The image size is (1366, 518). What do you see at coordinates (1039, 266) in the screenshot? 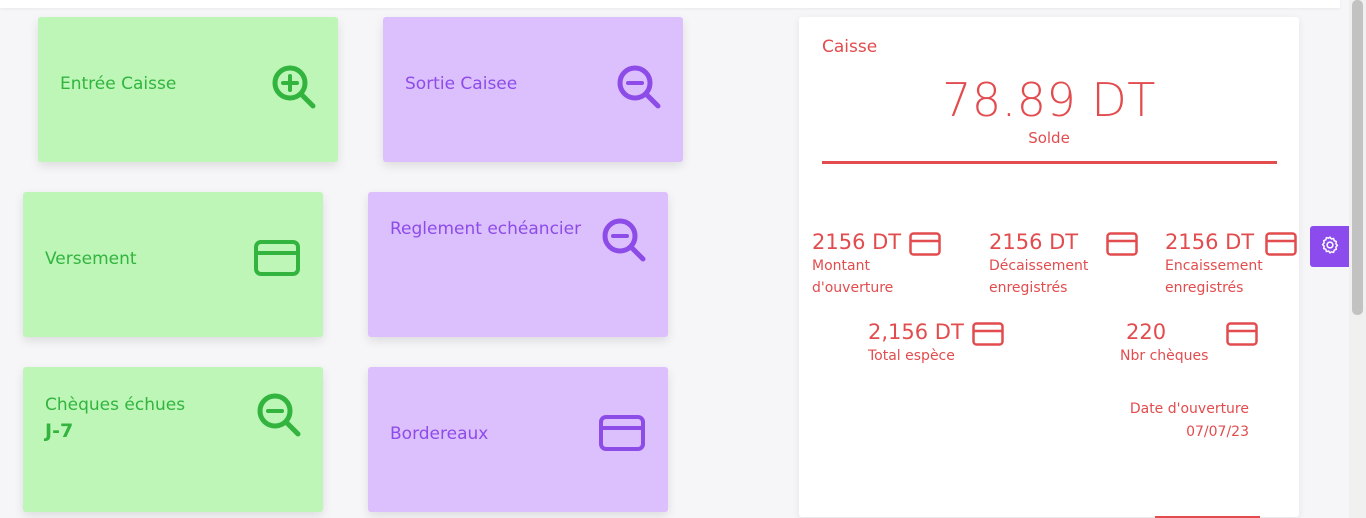
I see `stat-label: Décaissement` at bounding box center [1039, 266].